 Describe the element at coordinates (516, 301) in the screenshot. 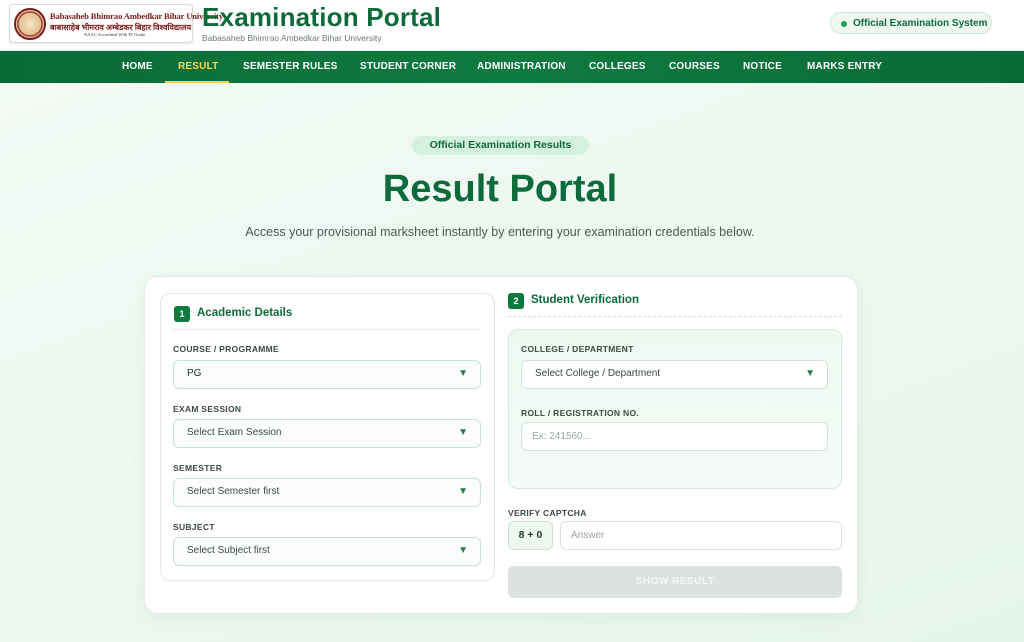

I see `step-number-2: 2` at that location.